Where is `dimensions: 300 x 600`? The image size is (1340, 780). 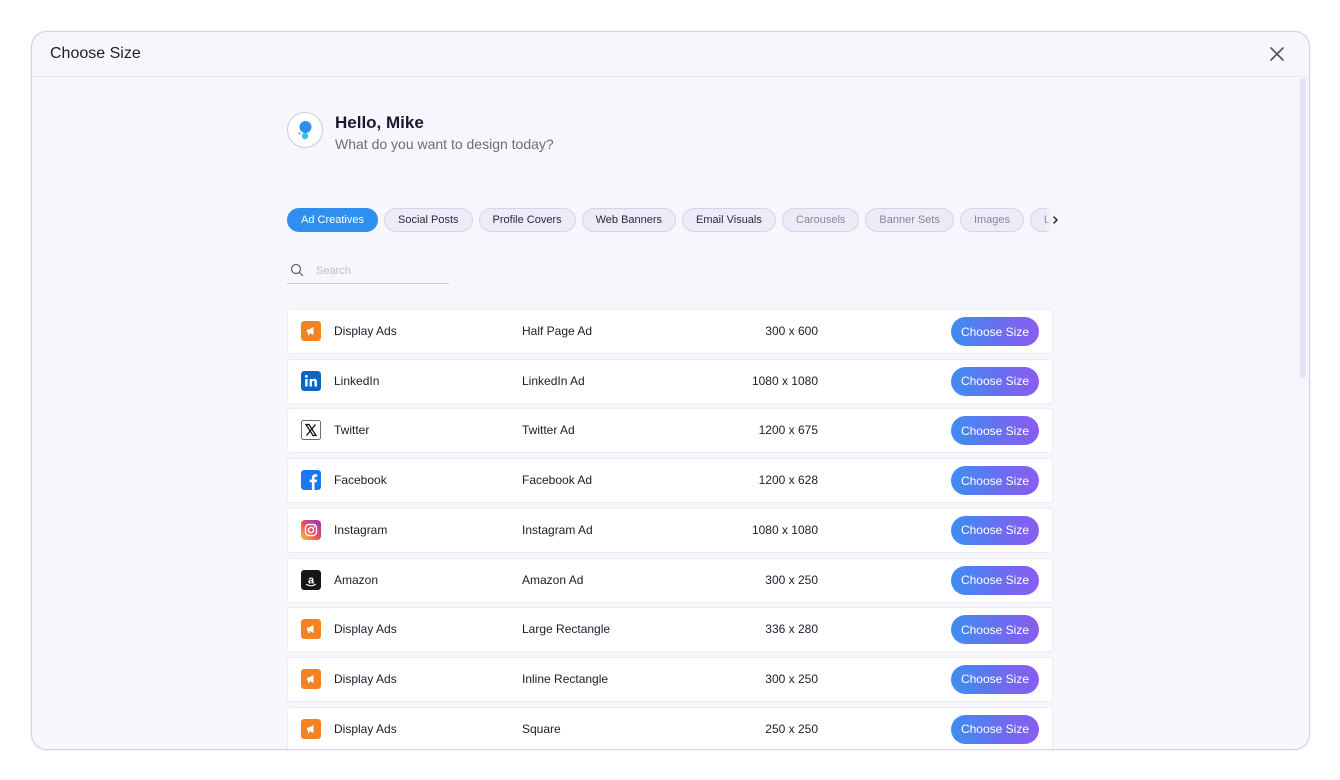
dimensions: 300 x 600 is located at coordinates (791, 331).